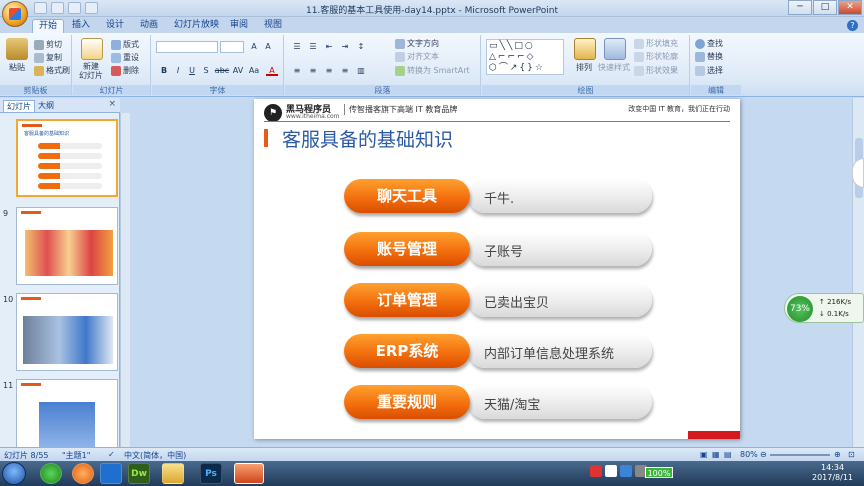  What do you see at coordinates (196, 26) in the screenshot?
I see `tab-slideshow: 幻灯片放映` at bounding box center [196, 26].